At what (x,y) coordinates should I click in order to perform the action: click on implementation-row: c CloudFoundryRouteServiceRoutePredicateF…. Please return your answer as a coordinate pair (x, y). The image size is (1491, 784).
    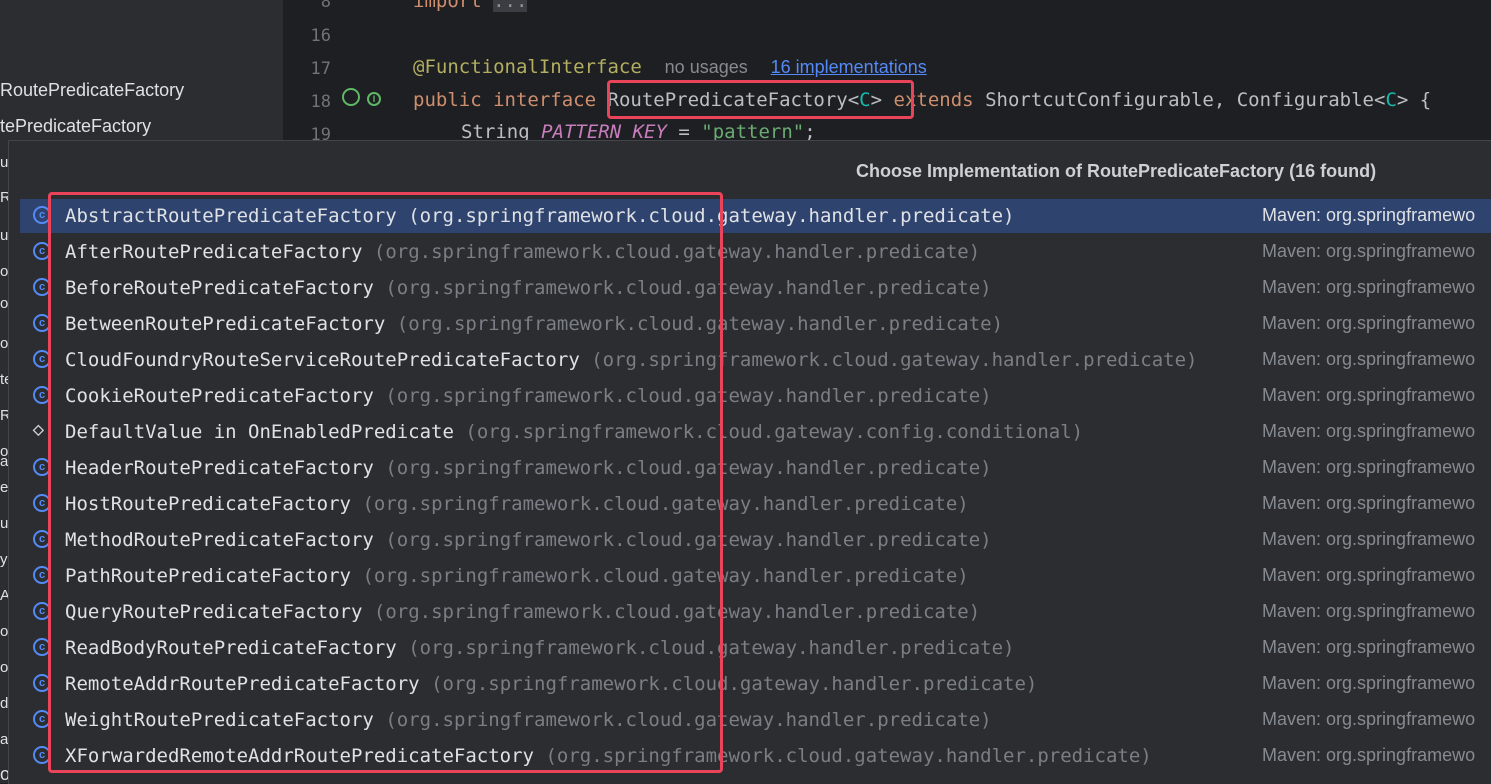
    Looking at the image, I should click on (755, 360).